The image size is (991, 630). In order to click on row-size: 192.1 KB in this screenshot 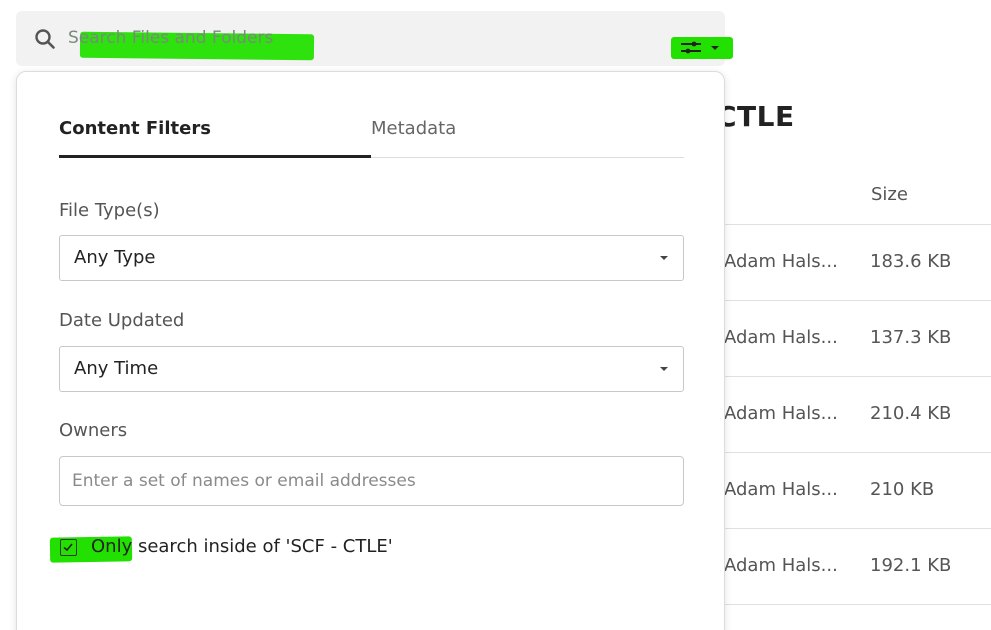, I will do `click(911, 565)`.